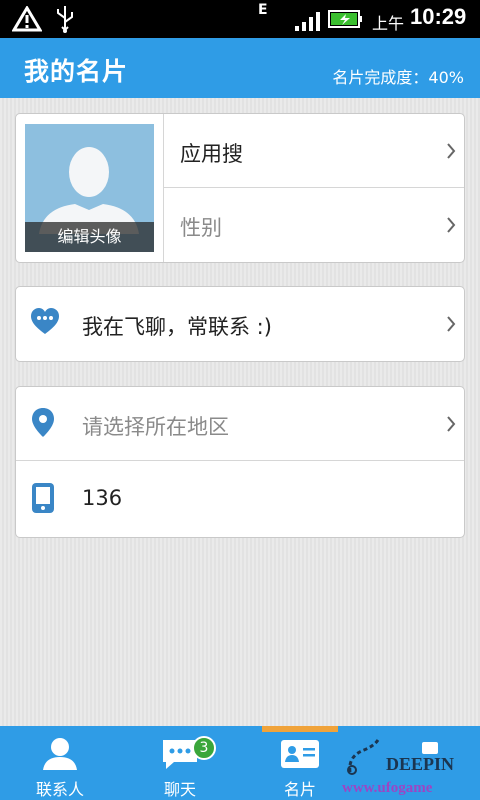 The height and width of the screenshot is (800, 480). Describe the element at coordinates (263, 10) in the screenshot. I see `network-type: E` at that location.